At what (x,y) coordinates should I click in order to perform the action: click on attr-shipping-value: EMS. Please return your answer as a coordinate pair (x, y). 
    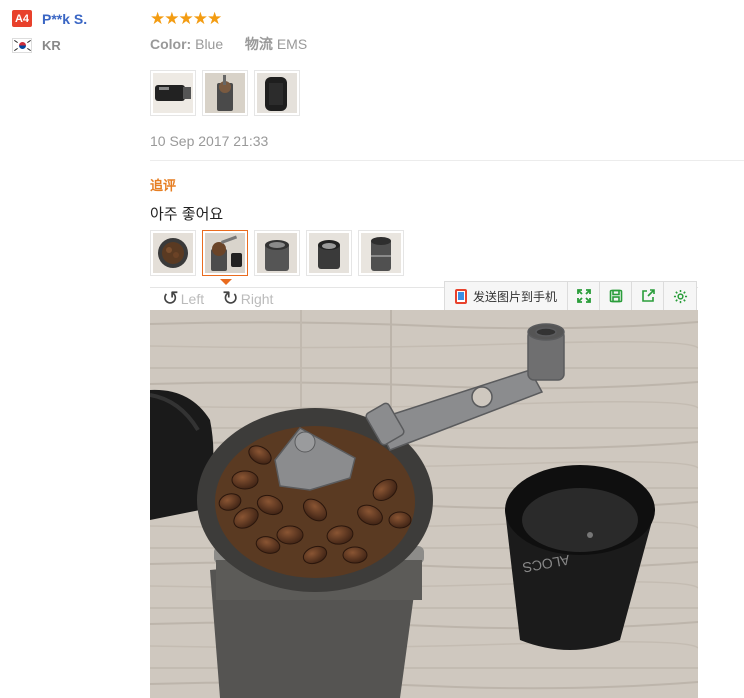
    Looking at the image, I should click on (292, 44).